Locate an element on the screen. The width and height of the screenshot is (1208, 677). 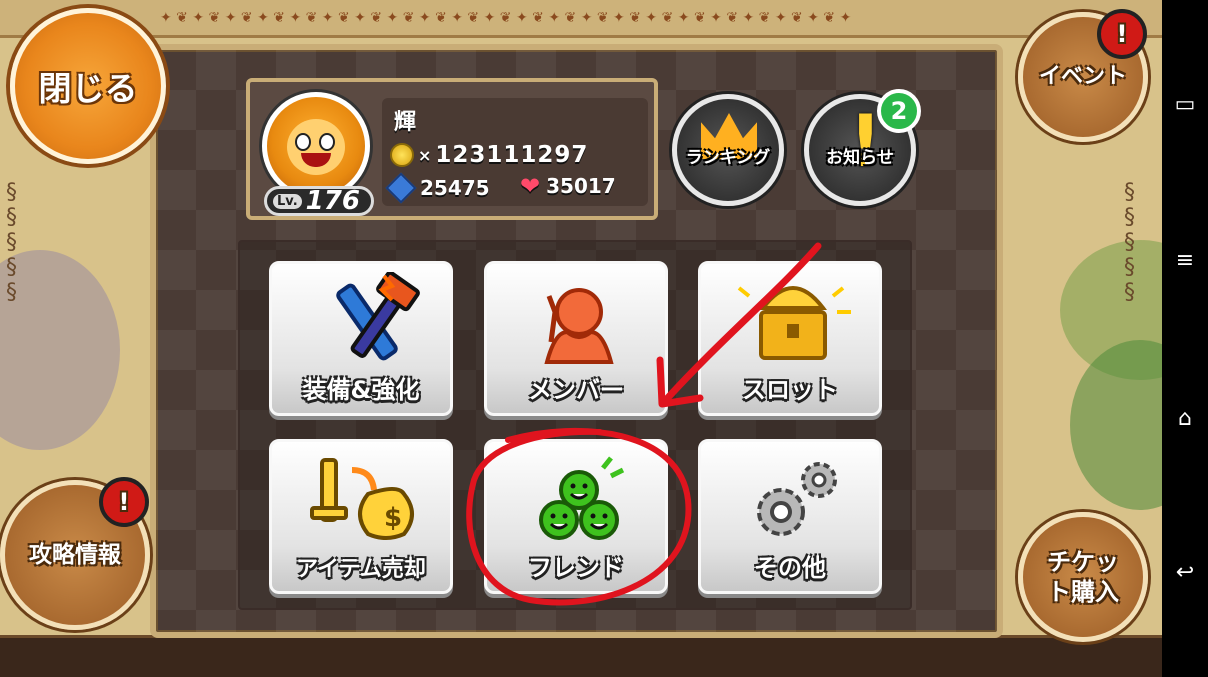
other-tile: その他 is located at coordinates (790, 516).